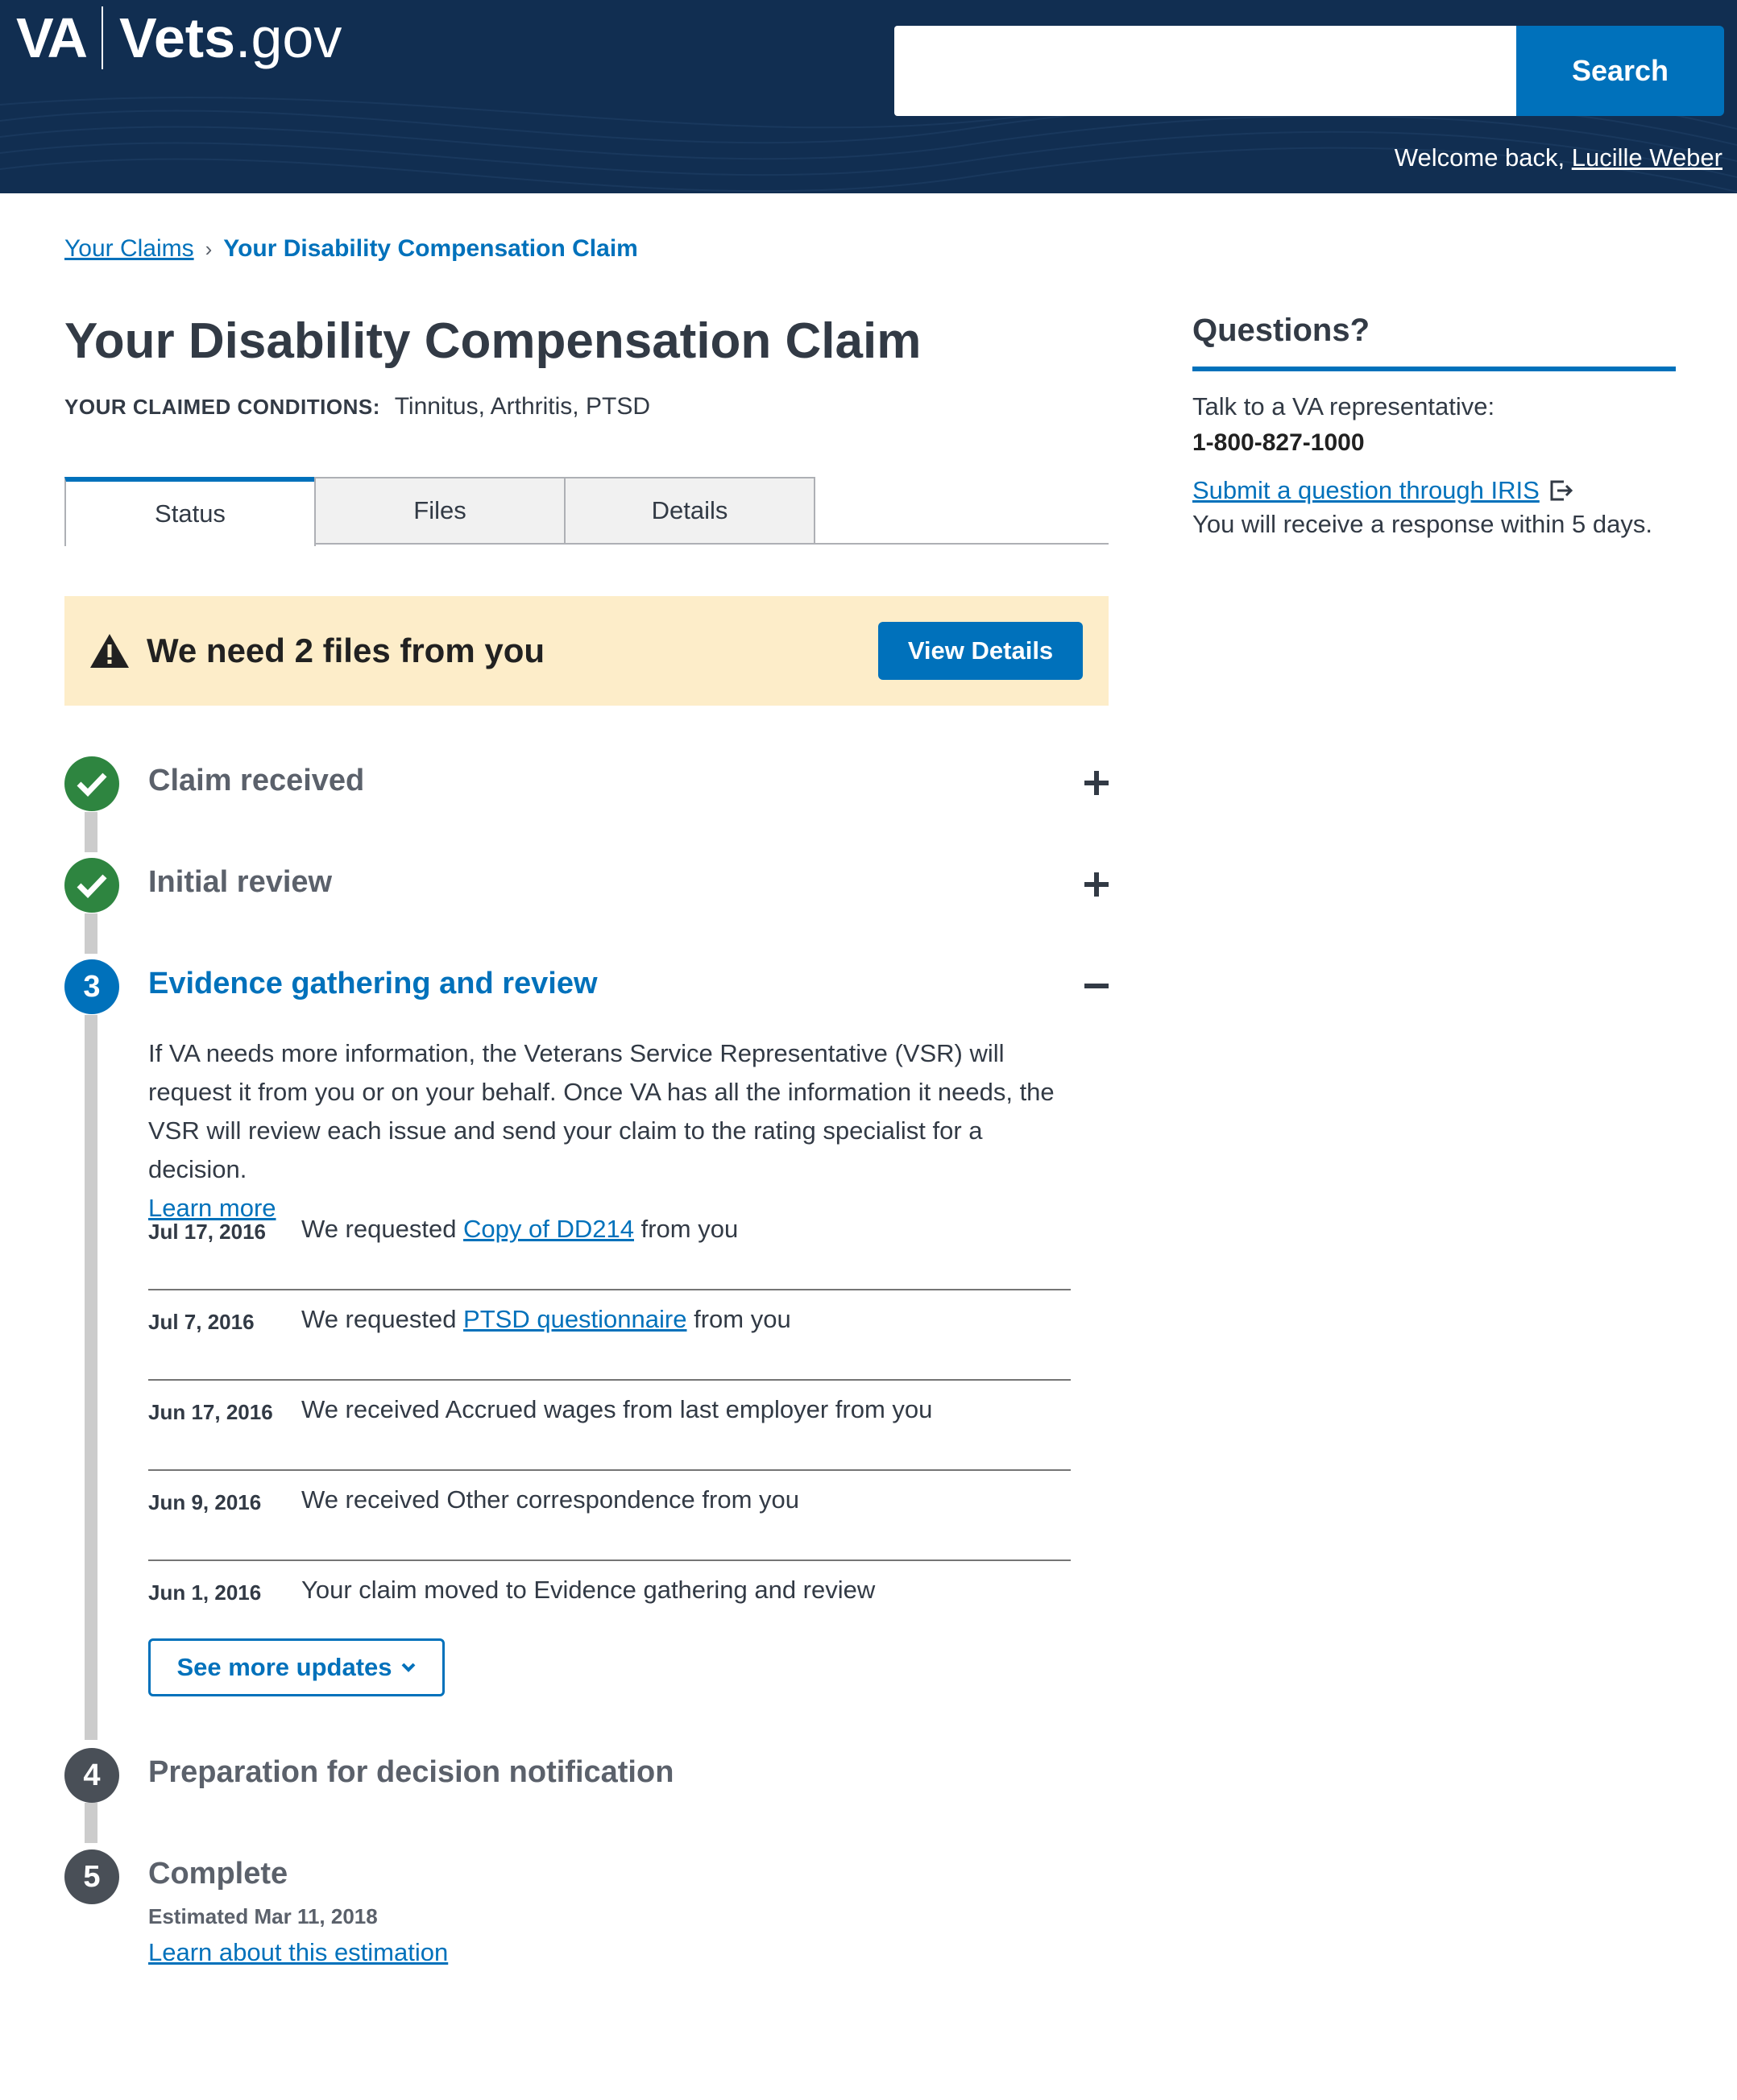  What do you see at coordinates (1647, 157) in the screenshot?
I see `user-name-link: Lucille Weber` at bounding box center [1647, 157].